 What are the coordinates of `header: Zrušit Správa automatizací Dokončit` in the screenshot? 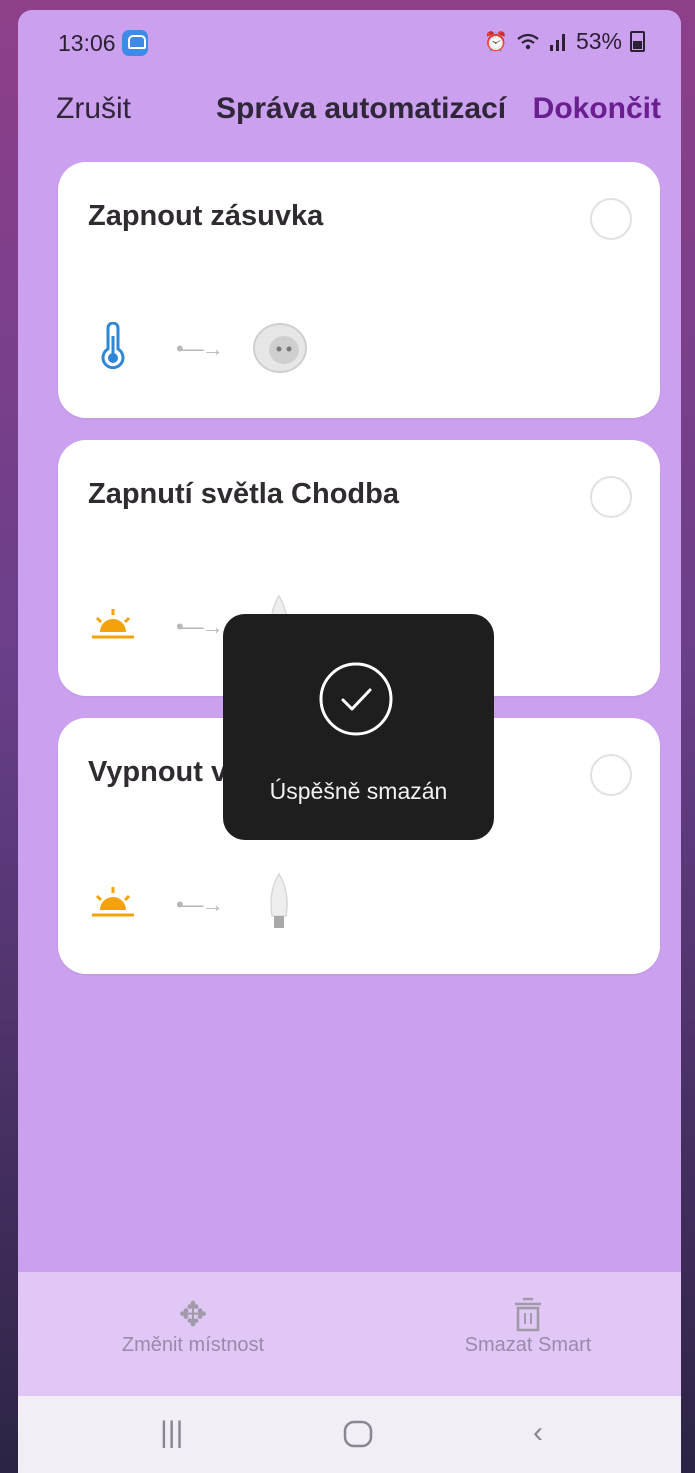 It's located at (349, 115).